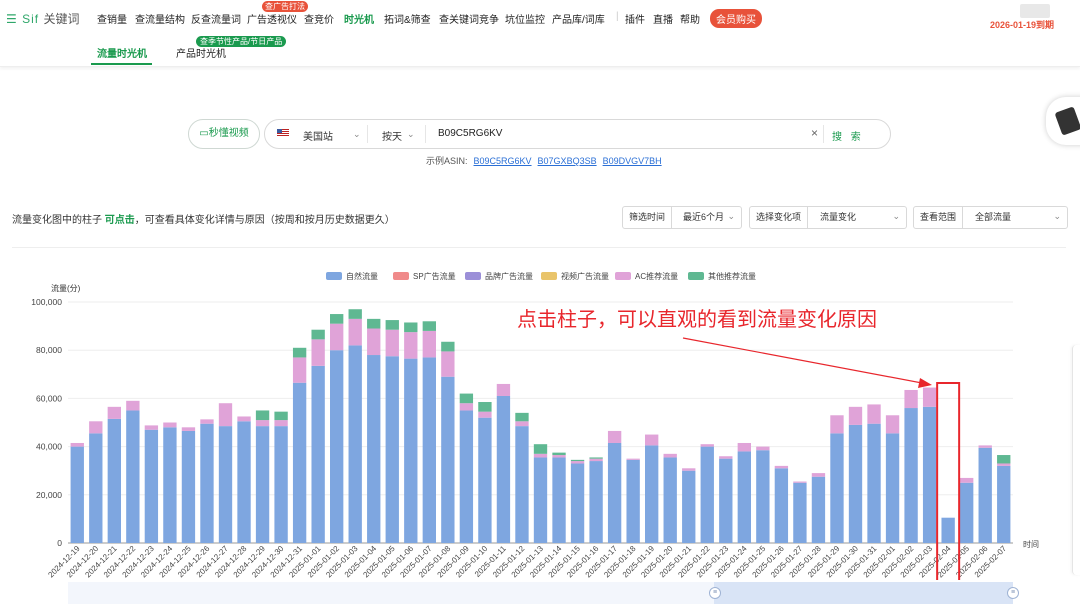 The height and width of the screenshot is (613, 1080). I want to click on vip-purchase-button: 会员购买, so click(736, 18).